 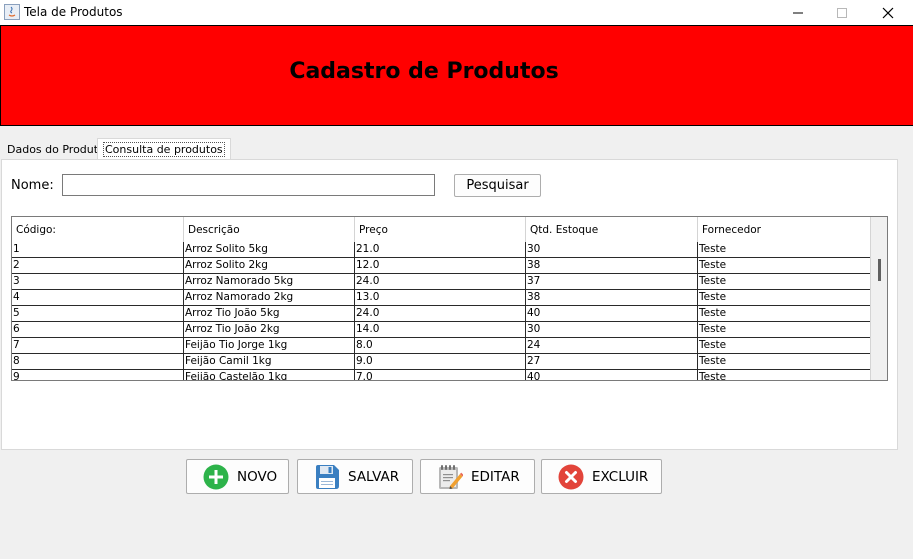 I want to click on cell-descricao: Feijão Tio Jorge 1kg, so click(x=269, y=346).